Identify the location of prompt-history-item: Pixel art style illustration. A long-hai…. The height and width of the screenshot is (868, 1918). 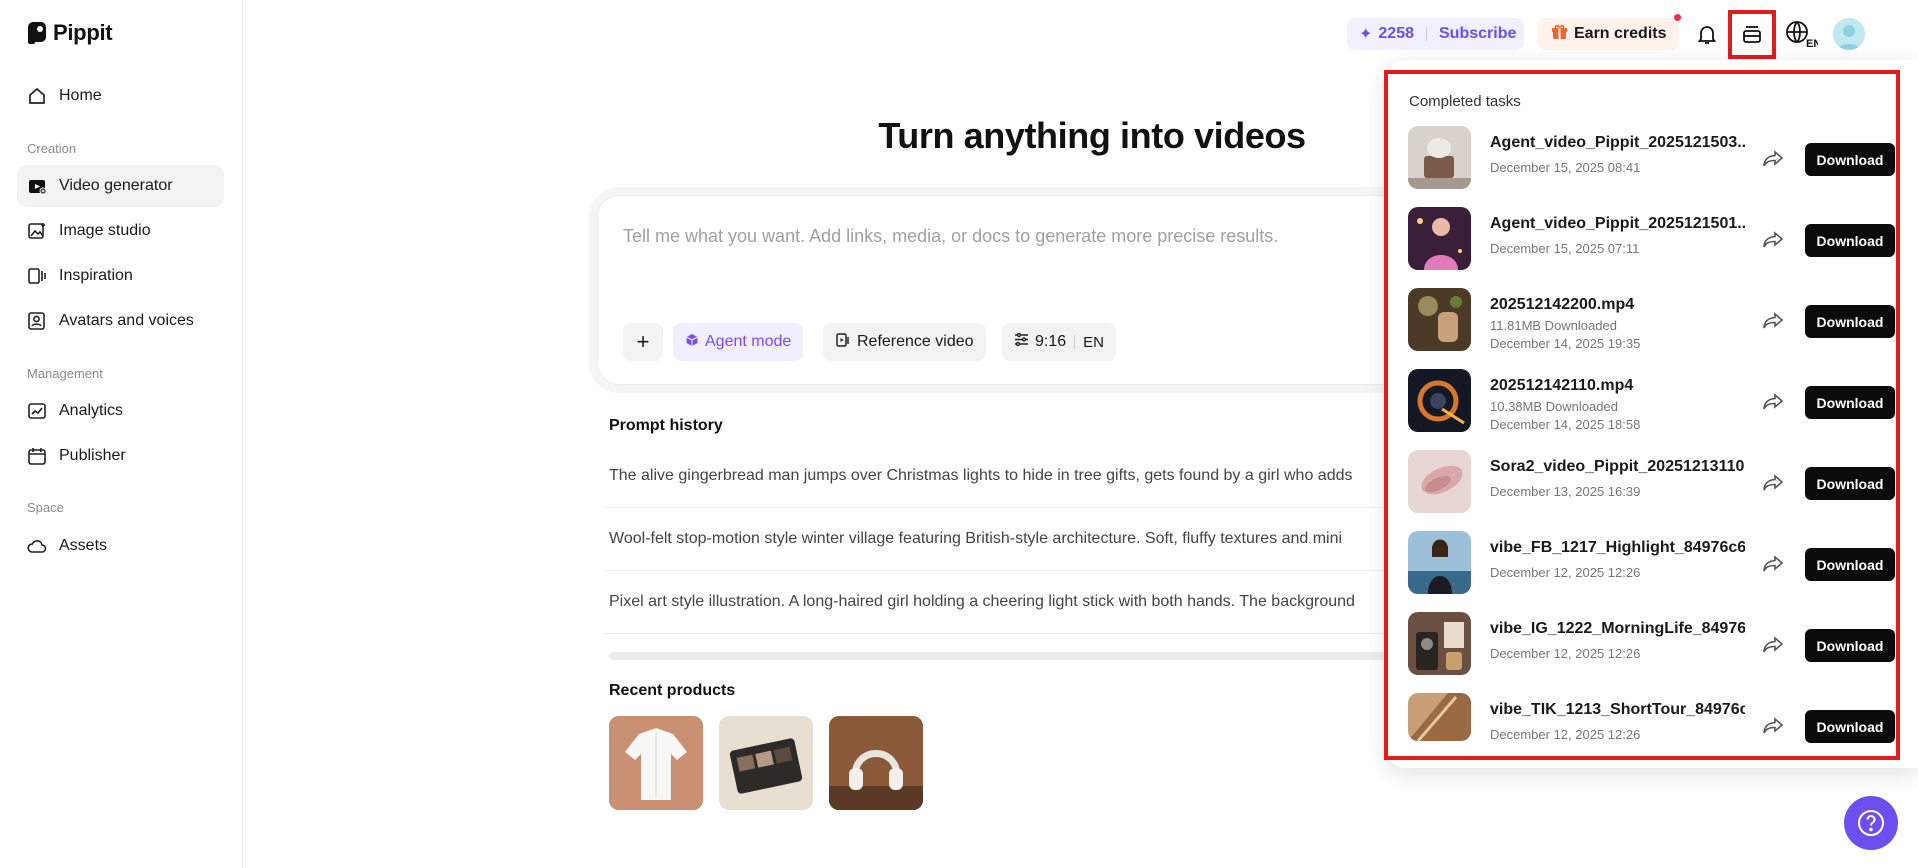
(1009, 602).